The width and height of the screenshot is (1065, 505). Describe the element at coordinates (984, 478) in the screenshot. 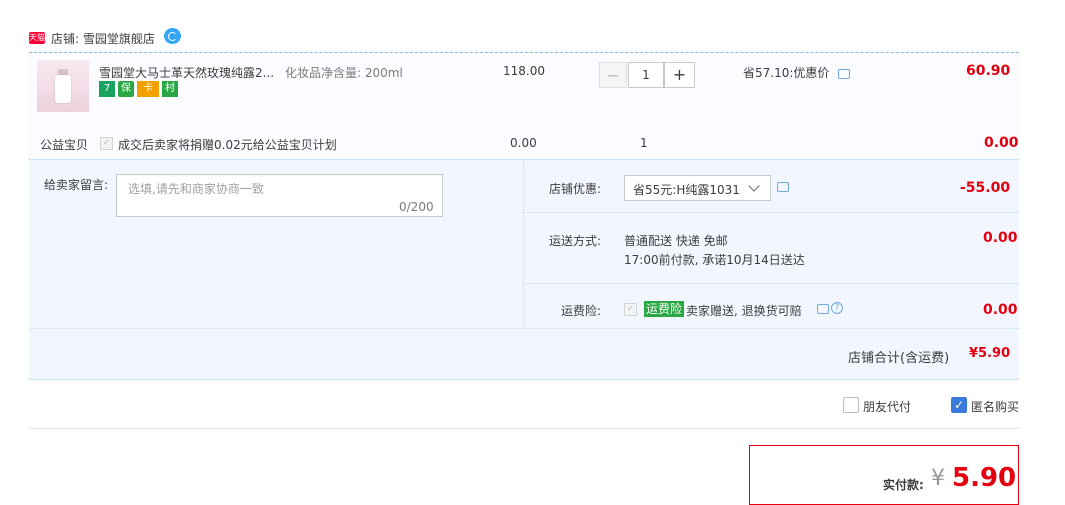

I see `payment-amount: 5.90` at that location.